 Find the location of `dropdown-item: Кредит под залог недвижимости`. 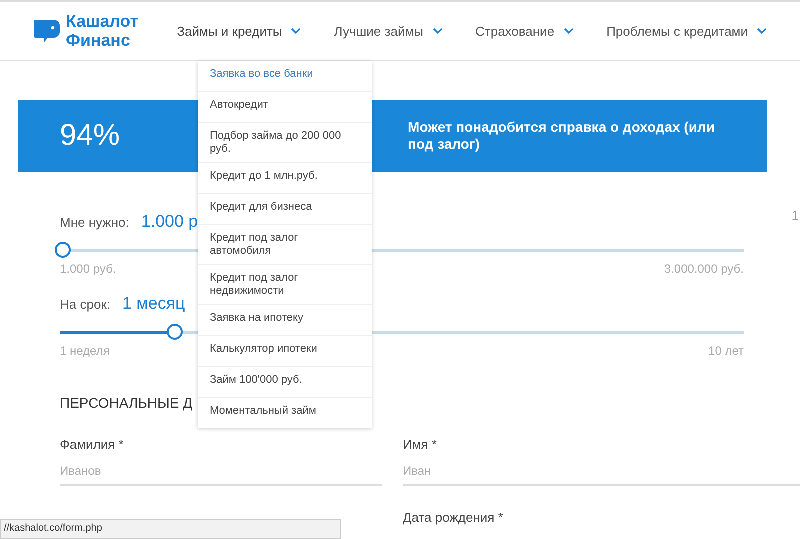

dropdown-item: Кредит под залог недвижимости is located at coordinates (285, 285).